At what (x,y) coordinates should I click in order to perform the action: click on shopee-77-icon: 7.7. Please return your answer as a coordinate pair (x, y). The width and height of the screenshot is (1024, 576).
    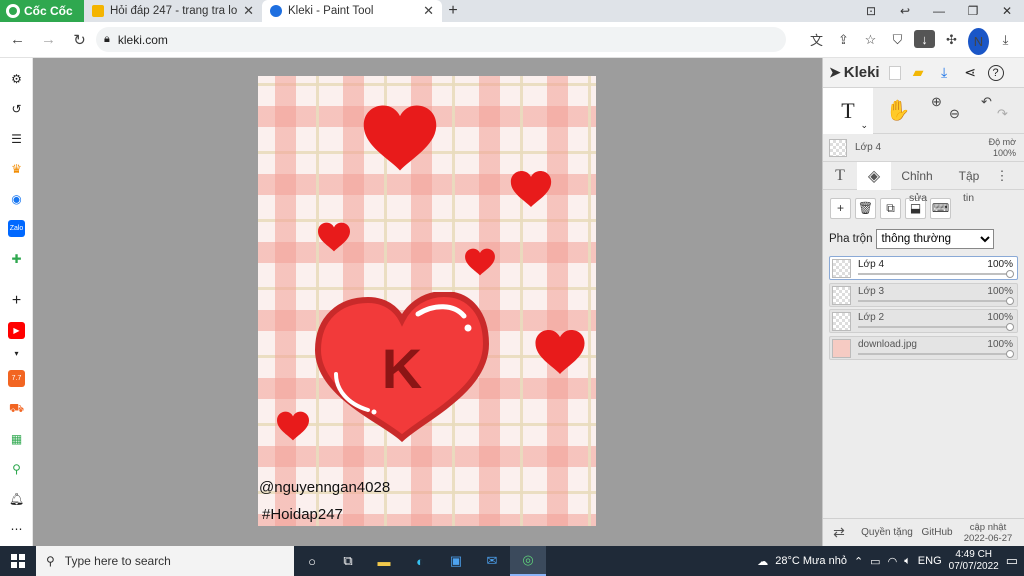
    Looking at the image, I should click on (16, 378).